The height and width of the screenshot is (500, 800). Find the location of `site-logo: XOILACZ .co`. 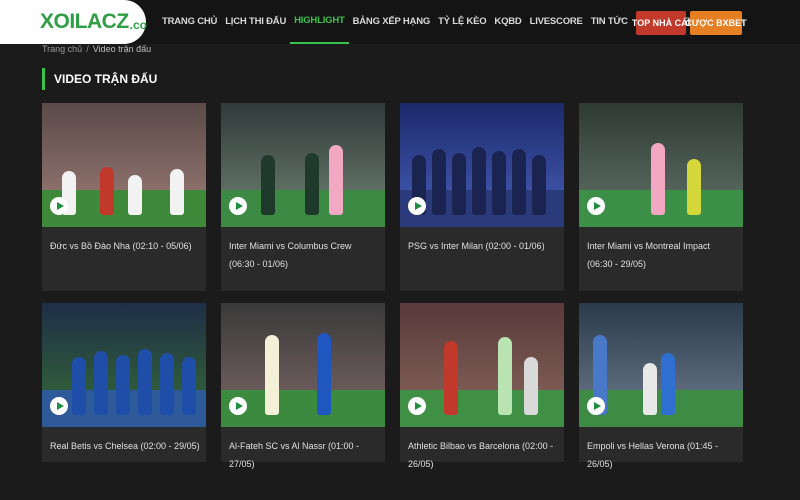

site-logo: XOILACZ .co is located at coordinates (74, 22).